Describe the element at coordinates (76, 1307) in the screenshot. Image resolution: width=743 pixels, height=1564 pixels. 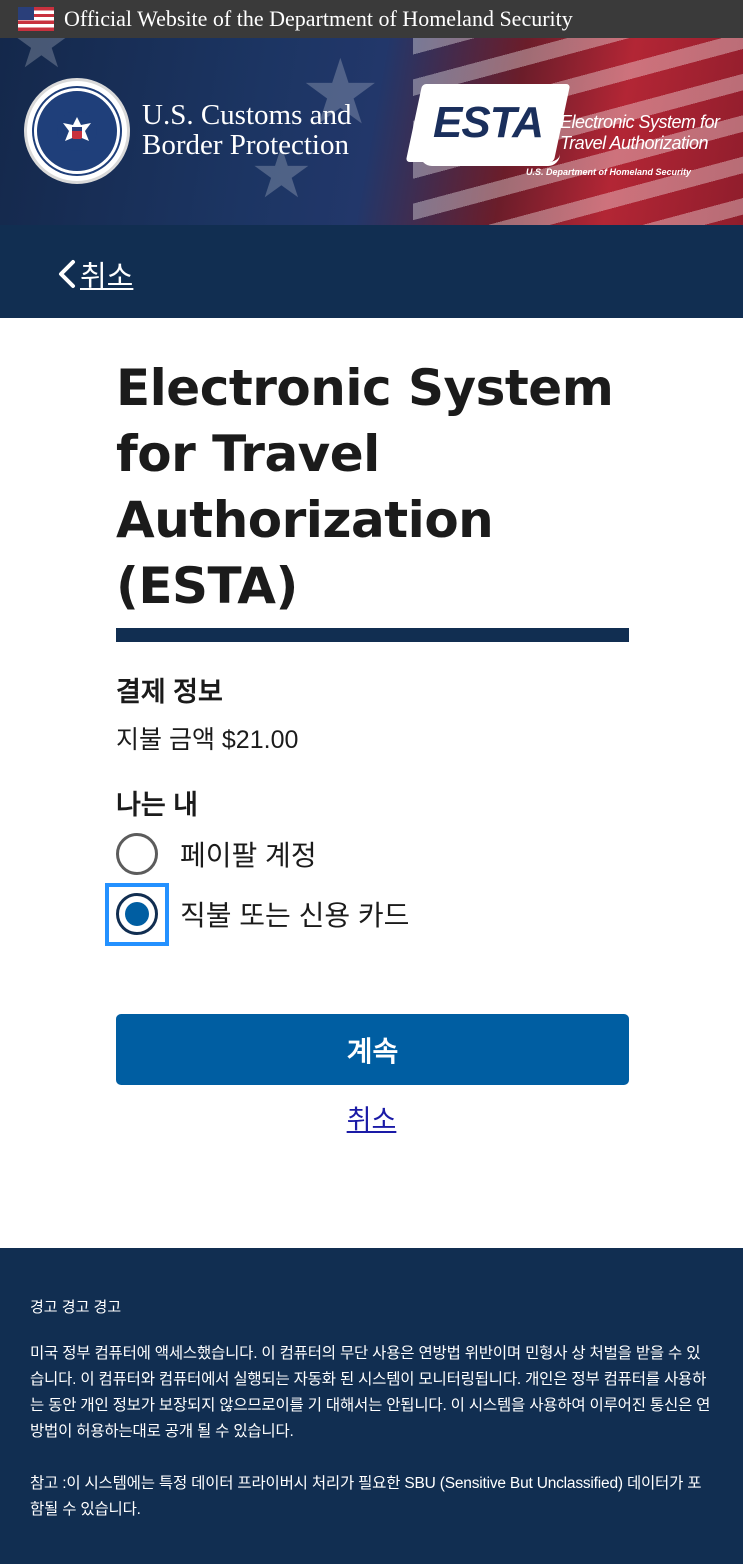
I see `footer-warning-title: 경고 경고 경고` at that location.